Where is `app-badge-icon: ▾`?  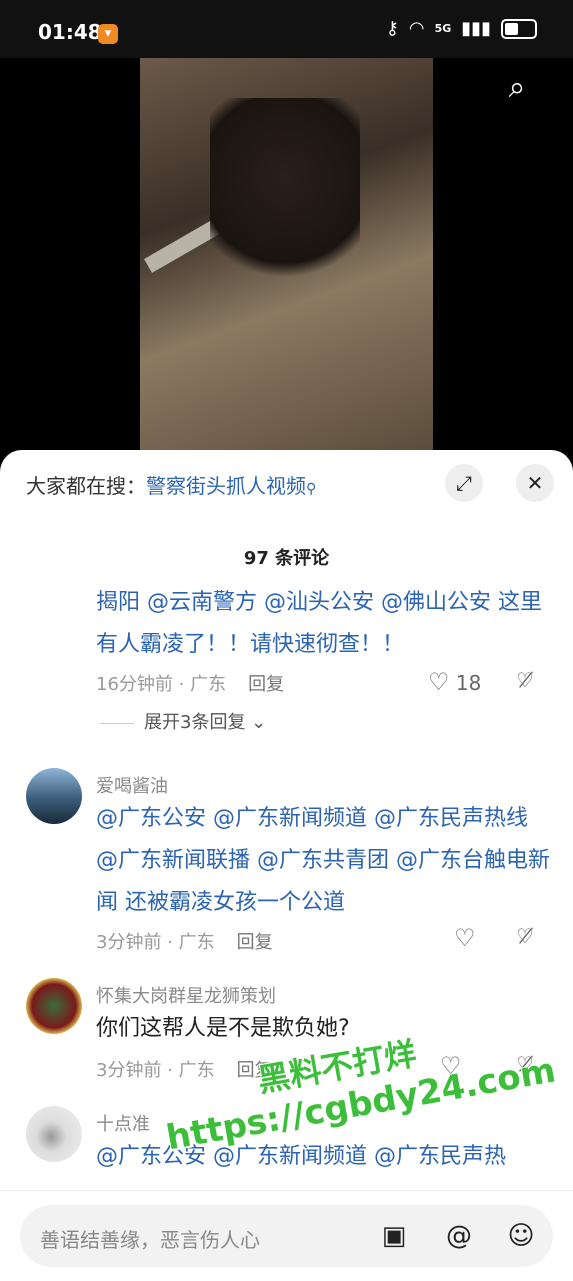 app-badge-icon: ▾ is located at coordinates (108, 34).